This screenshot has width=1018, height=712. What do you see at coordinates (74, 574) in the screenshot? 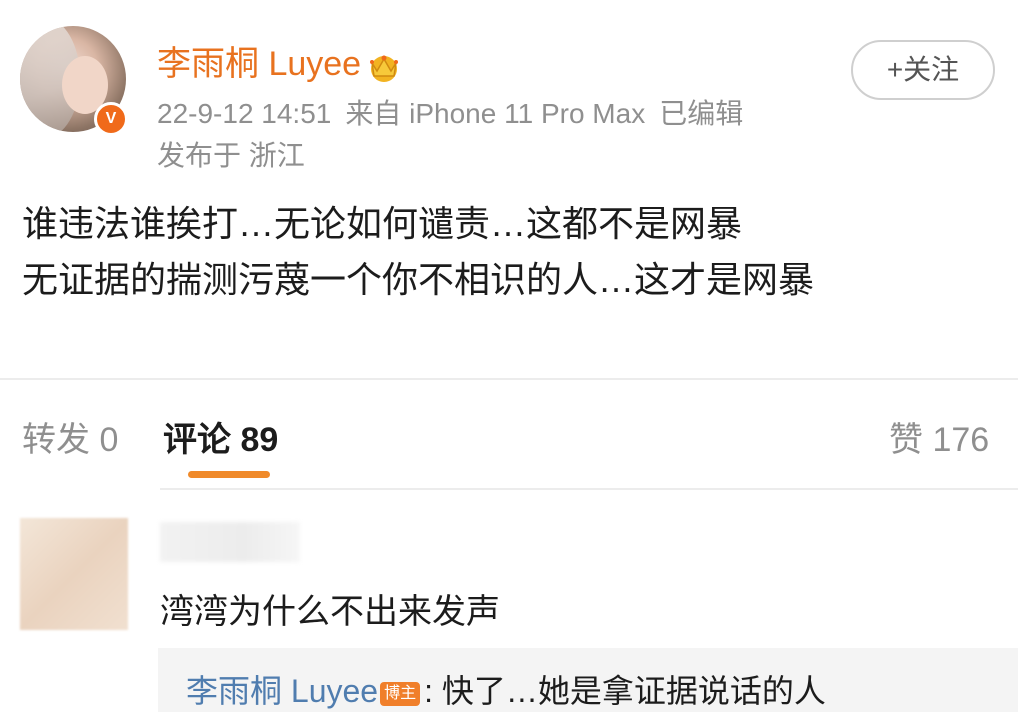
I see `commenter-avatar-blurred` at bounding box center [74, 574].